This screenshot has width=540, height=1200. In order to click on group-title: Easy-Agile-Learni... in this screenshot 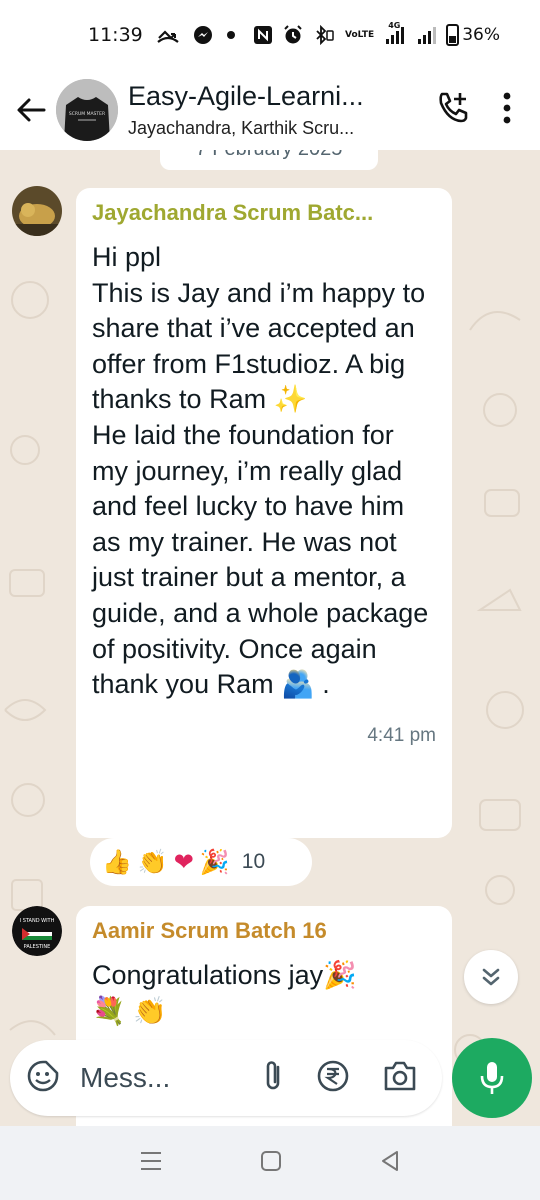, I will do `click(246, 96)`.